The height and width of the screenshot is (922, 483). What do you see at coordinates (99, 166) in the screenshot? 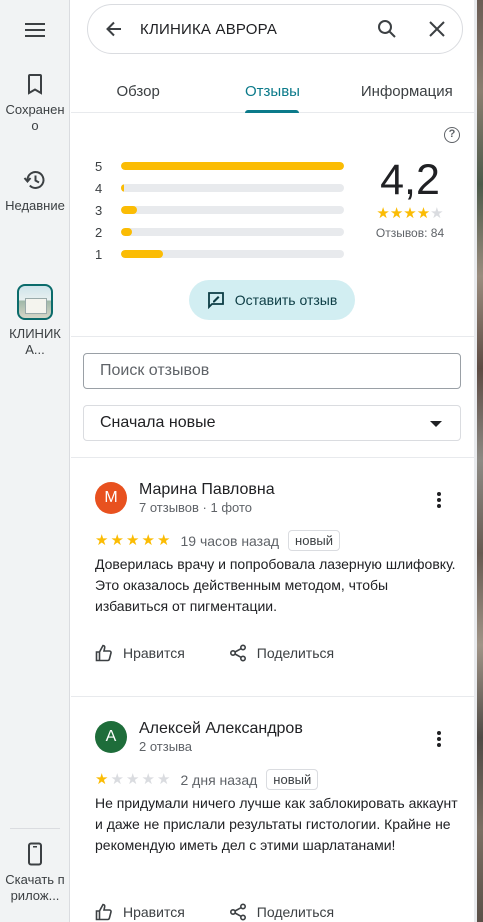
I see `histogram-label: 5` at bounding box center [99, 166].